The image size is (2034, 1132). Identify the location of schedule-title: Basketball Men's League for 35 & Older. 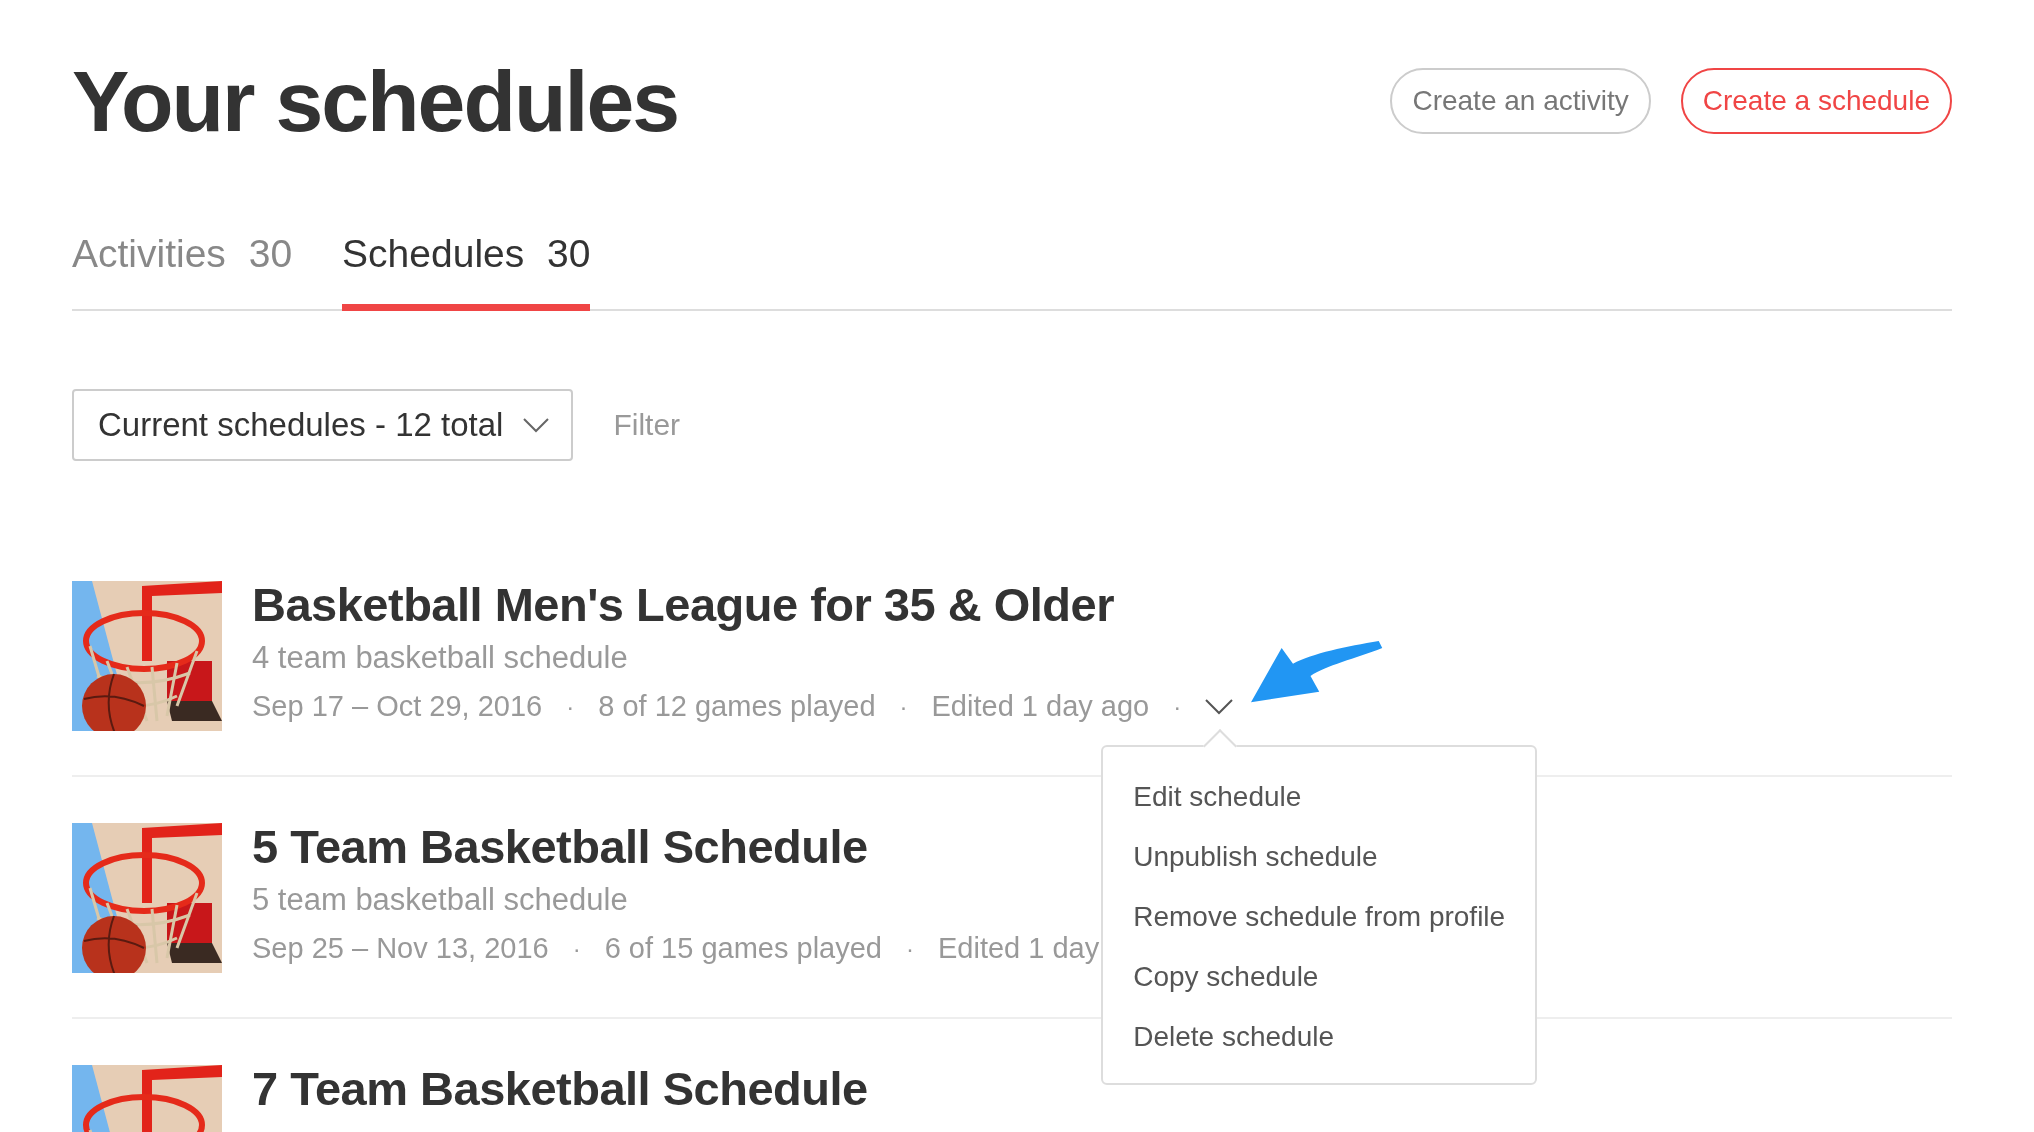
(743, 604).